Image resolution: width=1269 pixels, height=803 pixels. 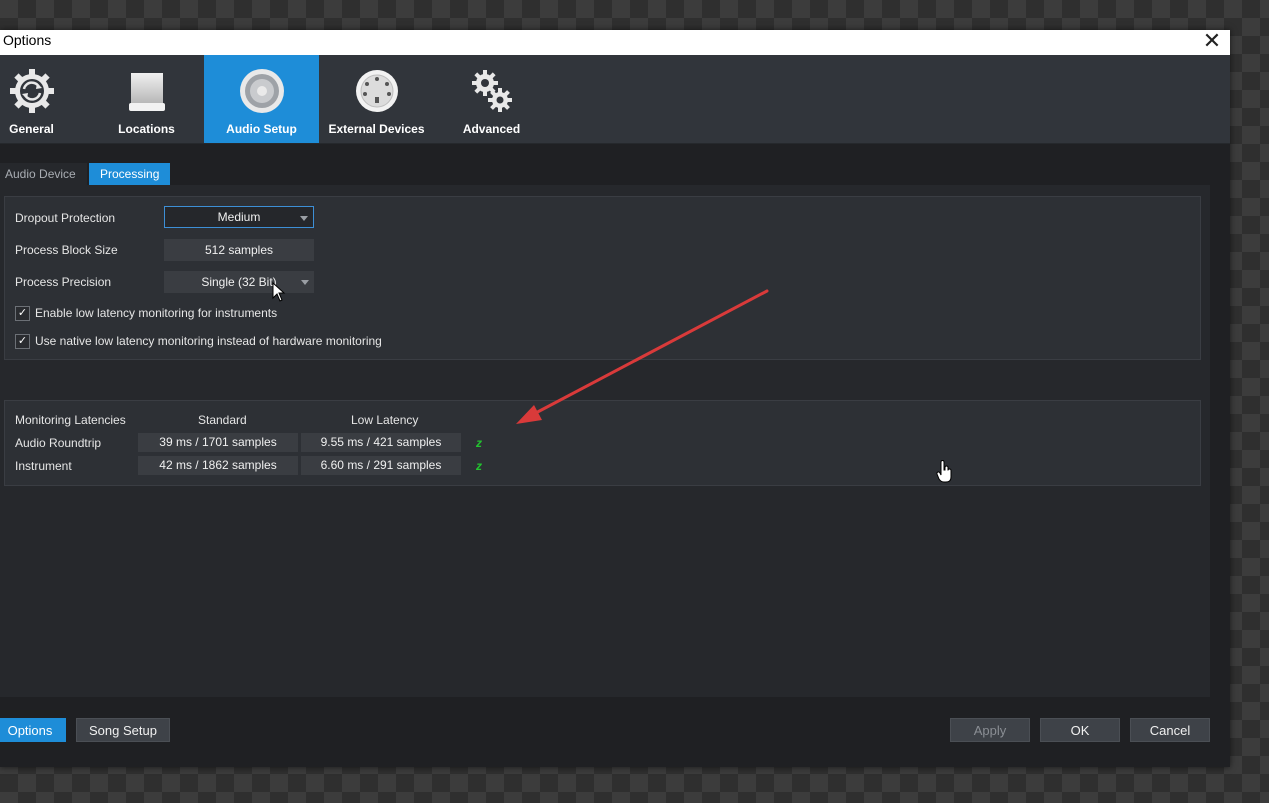 I want to click on annotation-arrow-icon, so click(x=642, y=356).